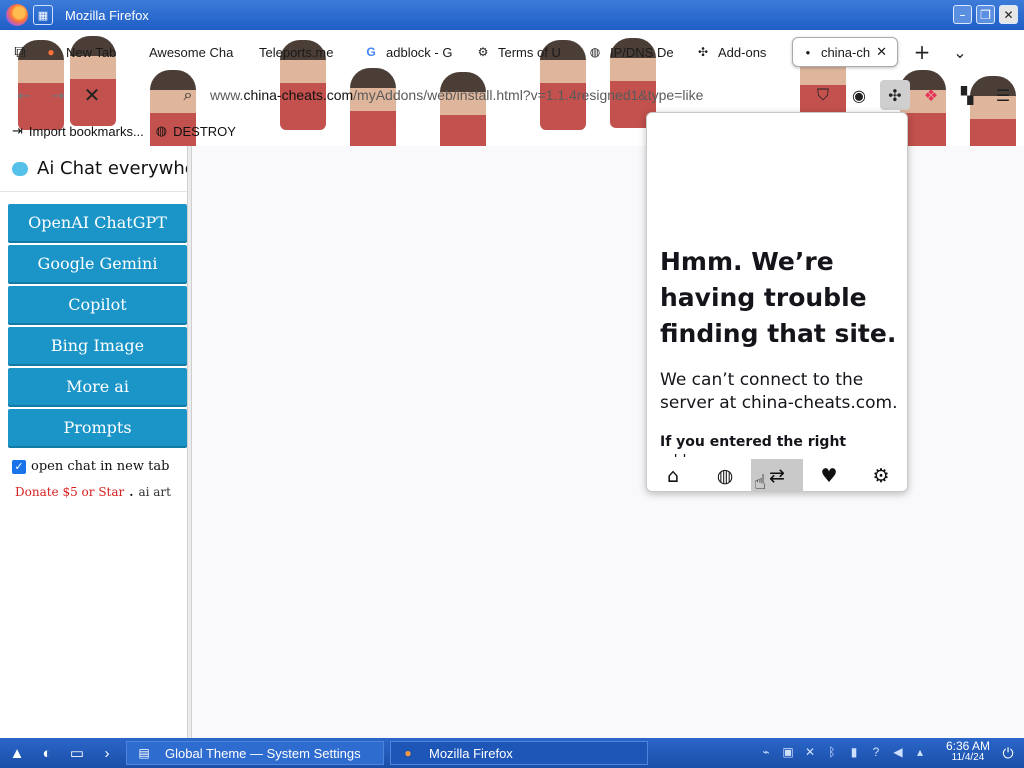 Image resolution: width=1024 pixels, height=768 pixels. I want to click on power-icon: ⏻, so click(1008, 753).